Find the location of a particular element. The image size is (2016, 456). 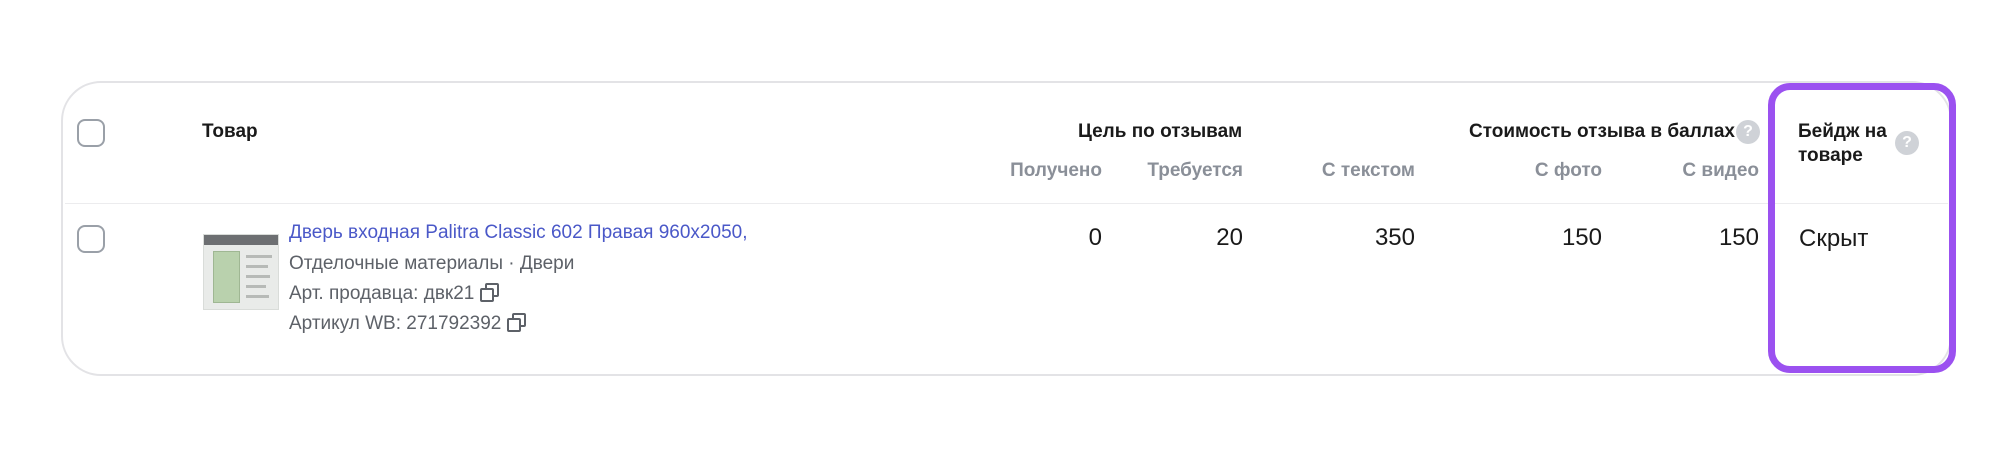

column-header-product: Товар is located at coordinates (230, 131).